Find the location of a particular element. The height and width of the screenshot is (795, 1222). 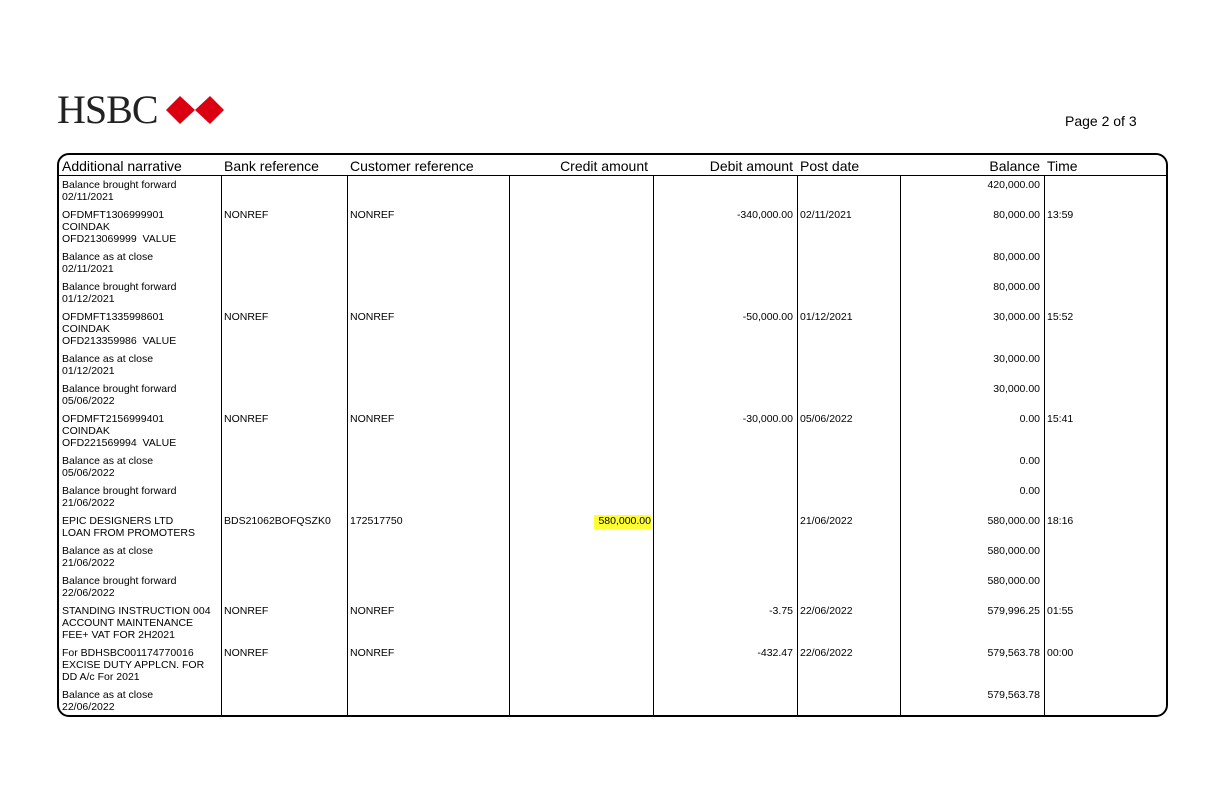

narrative-line: FEE+ VAT FOR 2H2021 is located at coordinates (118, 635).